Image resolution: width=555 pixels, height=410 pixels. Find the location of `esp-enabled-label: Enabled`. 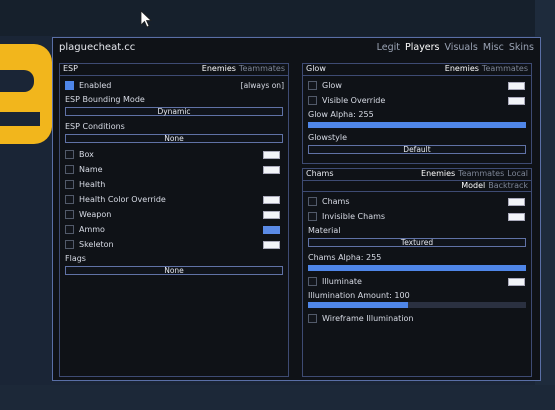

esp-enabled-label: Enabled is located at coordinates (95, 85).